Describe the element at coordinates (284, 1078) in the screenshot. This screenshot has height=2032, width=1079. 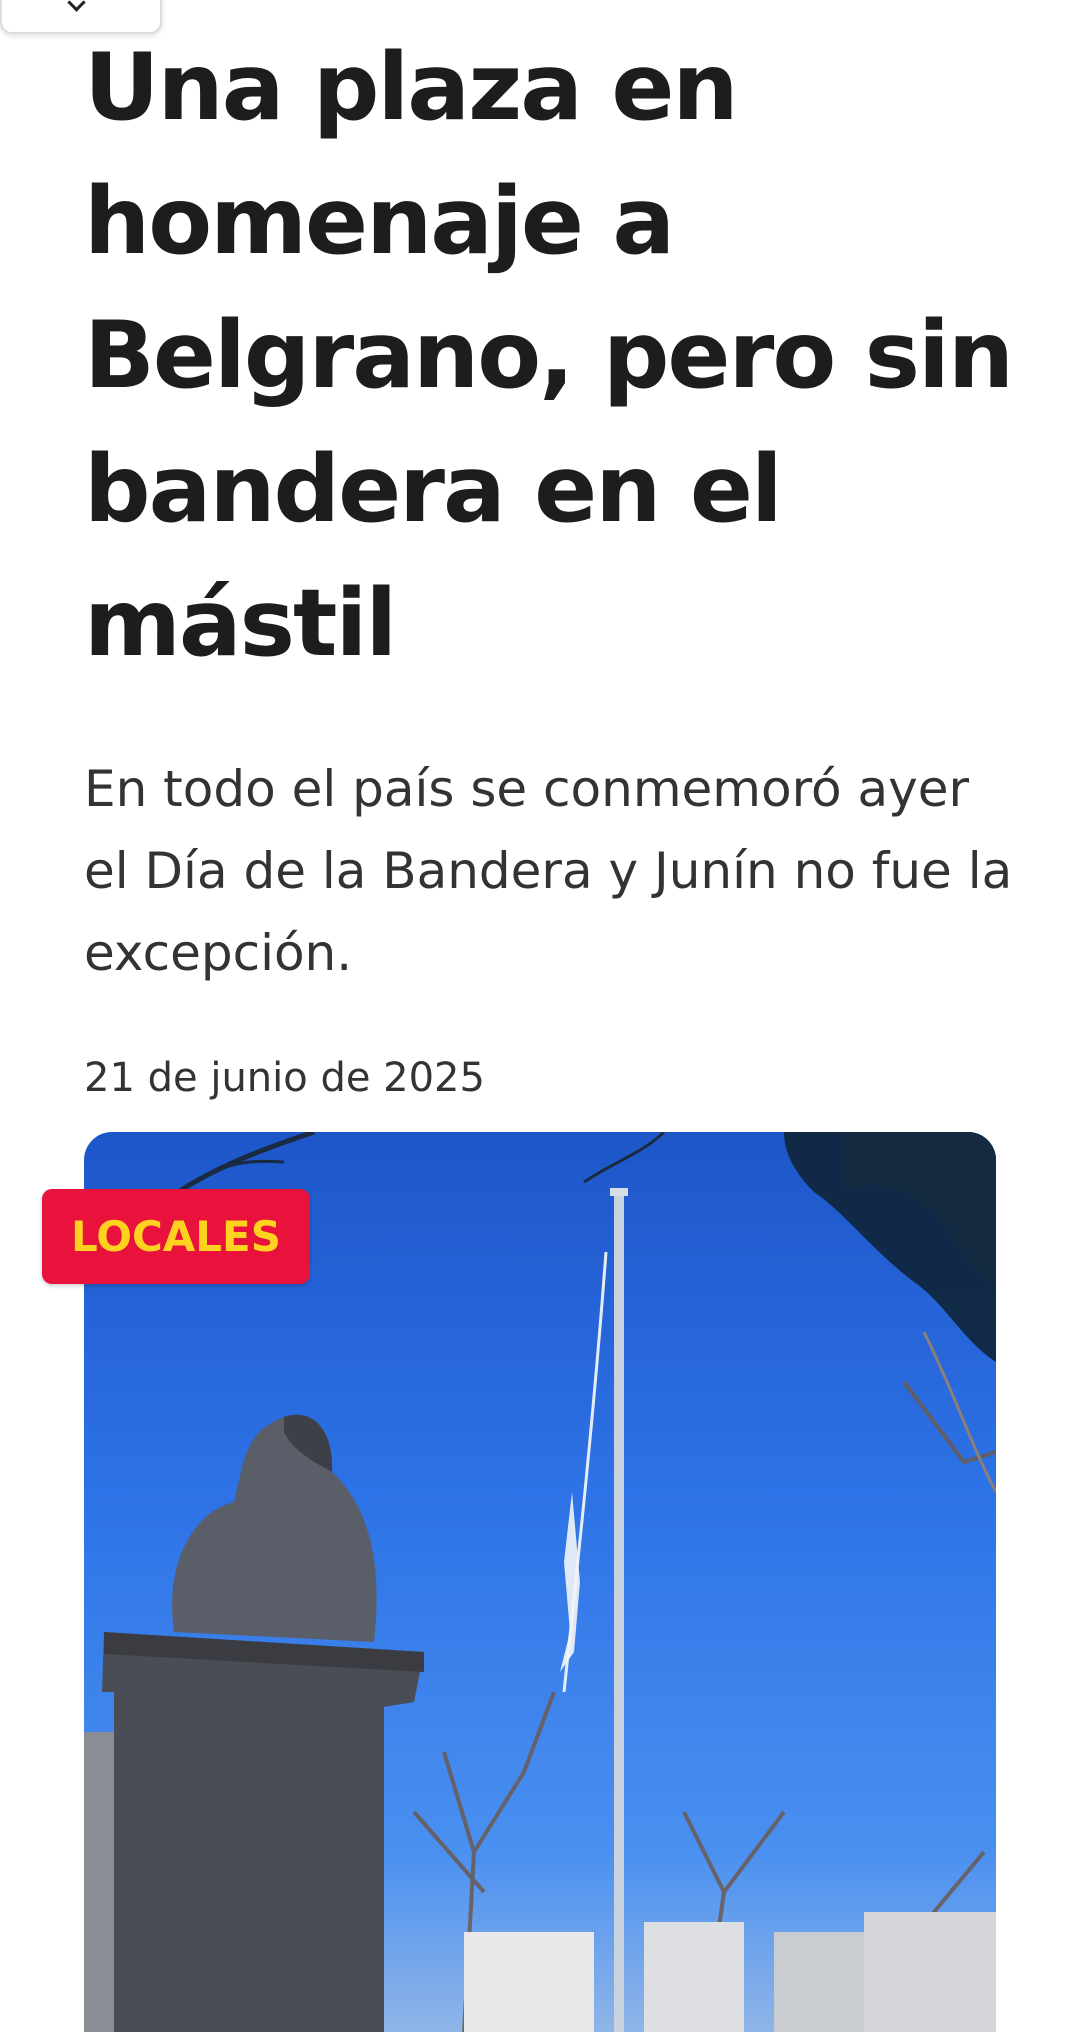
I see `article-date: 21 de junio de 2025` at that location.